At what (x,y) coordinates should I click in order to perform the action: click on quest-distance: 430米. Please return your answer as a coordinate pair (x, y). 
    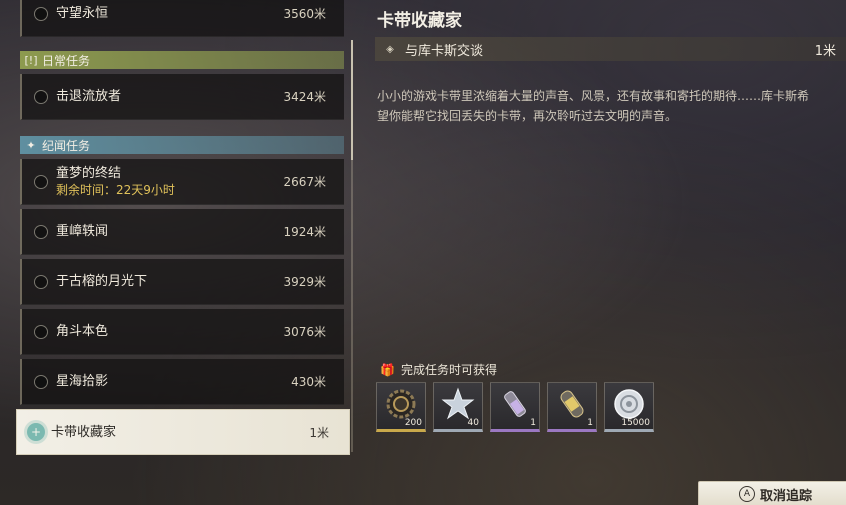
    Looking at the image, I should click on (308, 382).